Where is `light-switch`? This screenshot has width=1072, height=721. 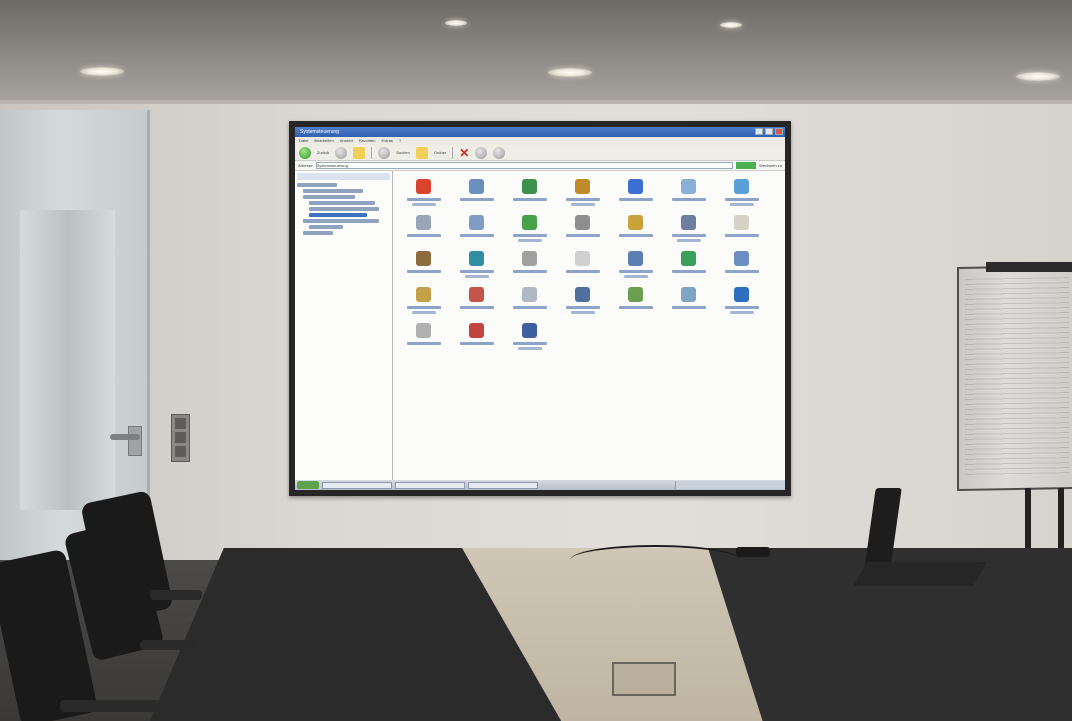
light-switch is located at coordinates (180, 438).